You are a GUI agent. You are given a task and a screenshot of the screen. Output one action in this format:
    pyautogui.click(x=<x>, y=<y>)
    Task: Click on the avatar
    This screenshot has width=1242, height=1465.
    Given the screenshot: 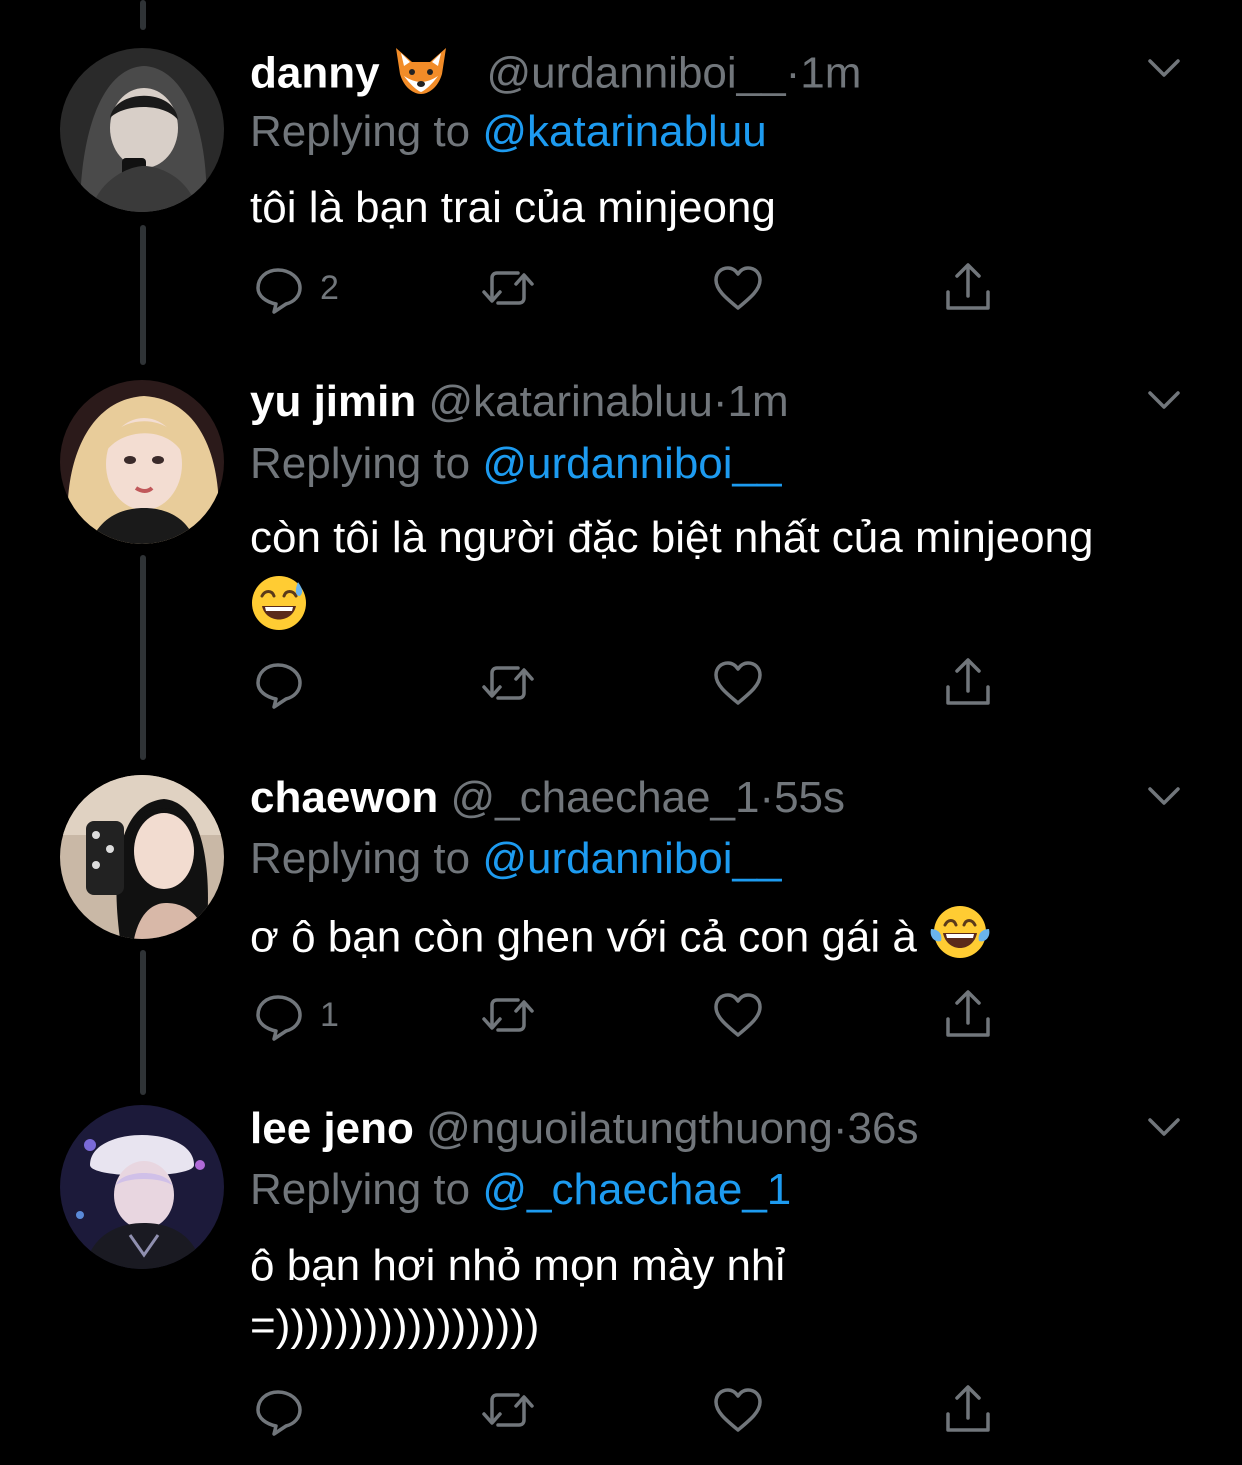 What is the action you would take?
    pyautogui.click(x=142, y=1187)
    